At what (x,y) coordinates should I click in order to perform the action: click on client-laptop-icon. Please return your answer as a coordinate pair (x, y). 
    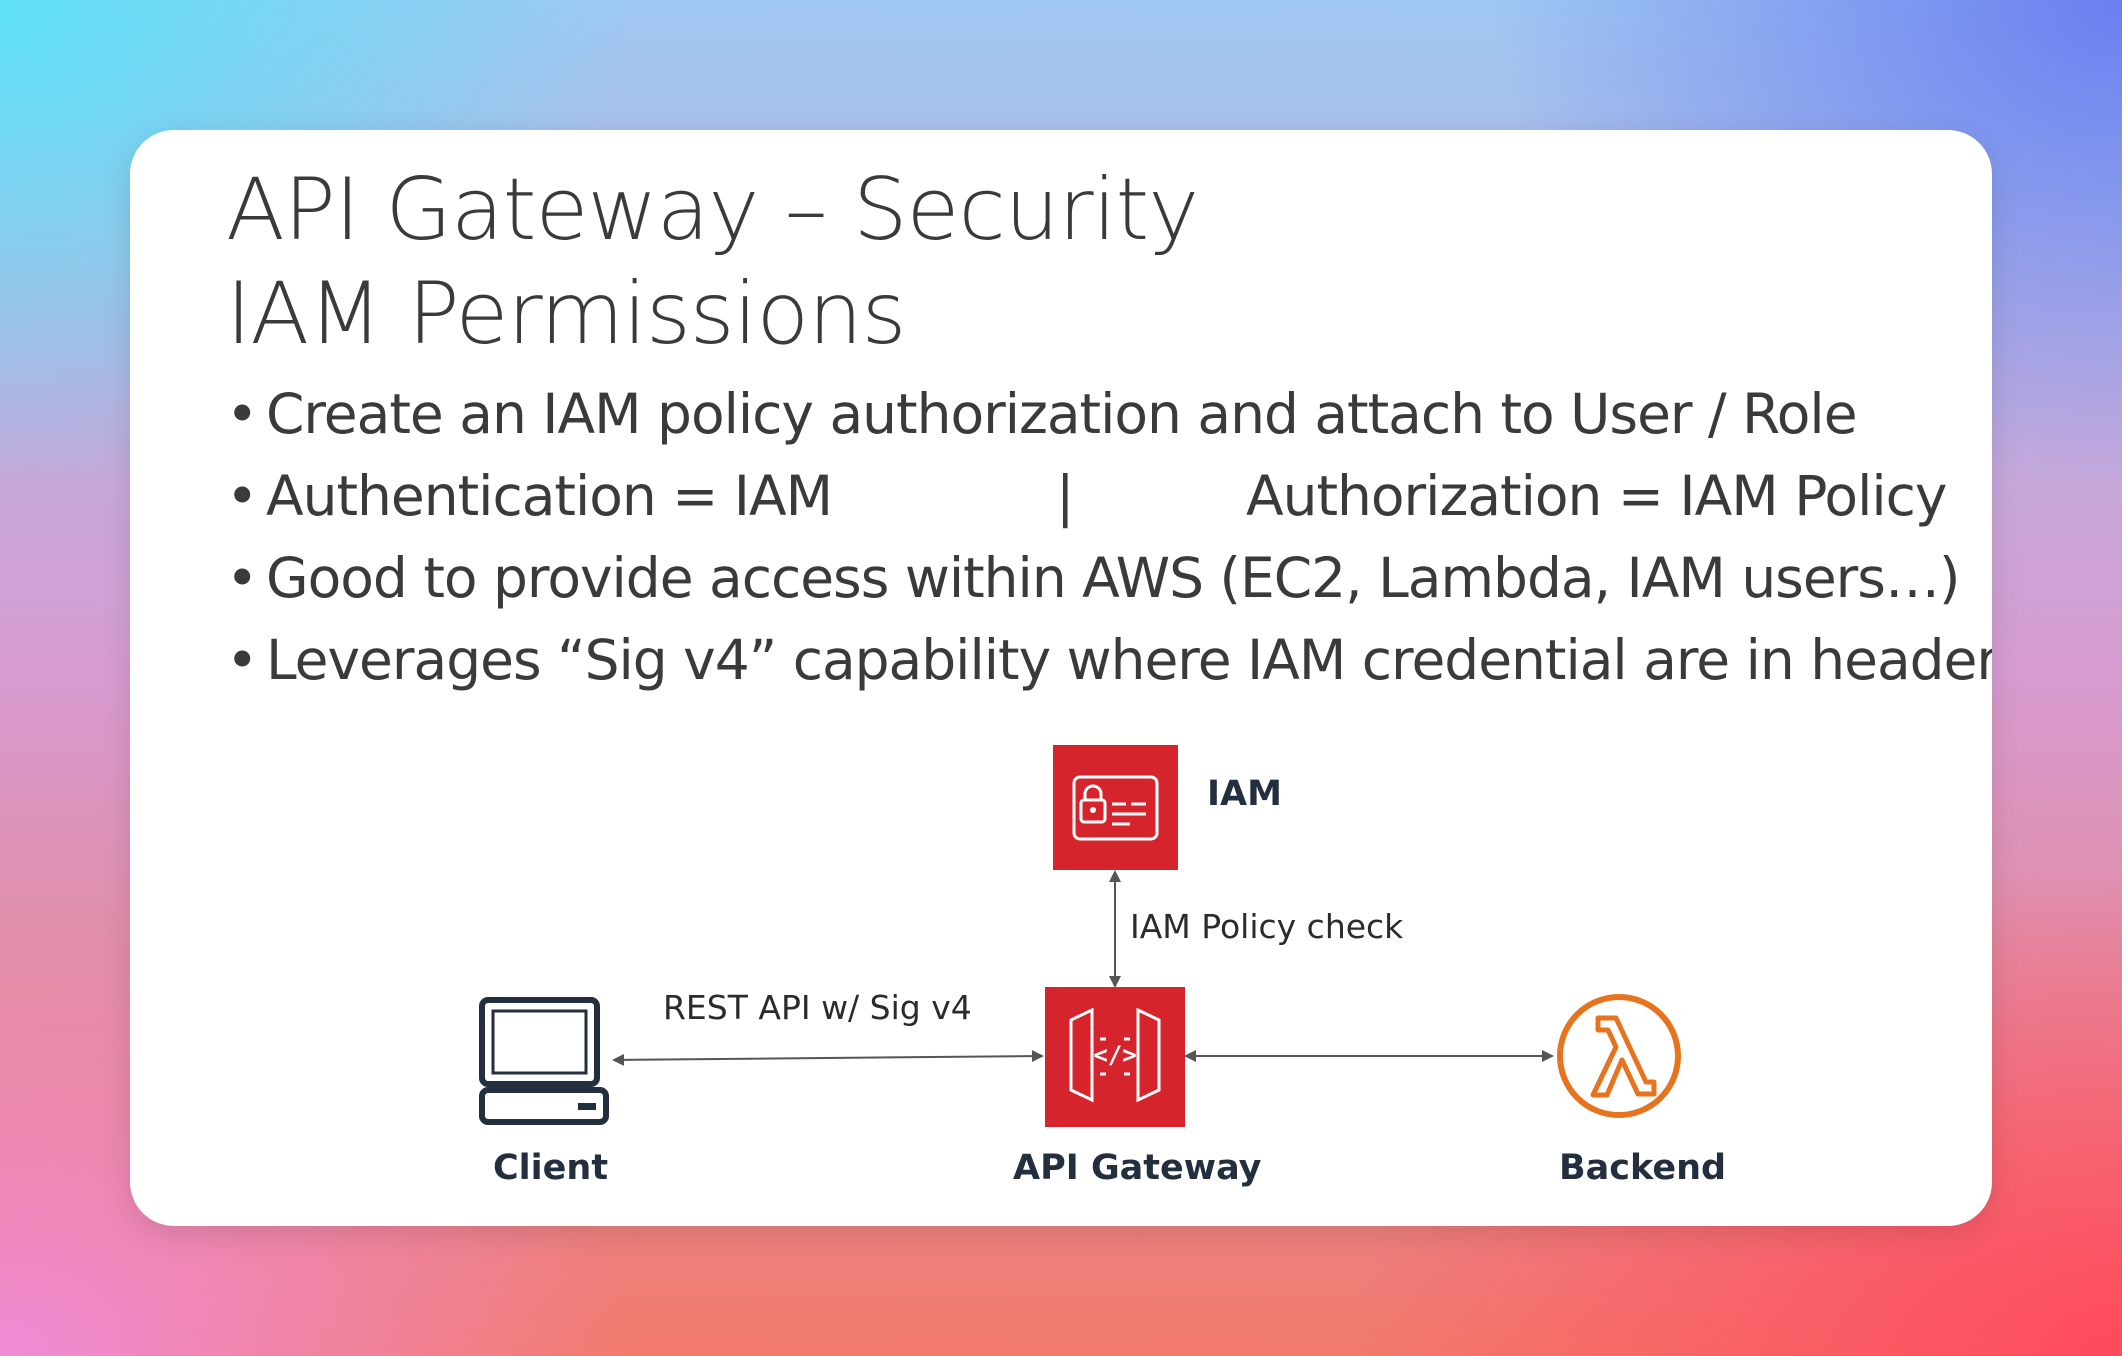
    Looking at the image, I should click on (544, 1061).